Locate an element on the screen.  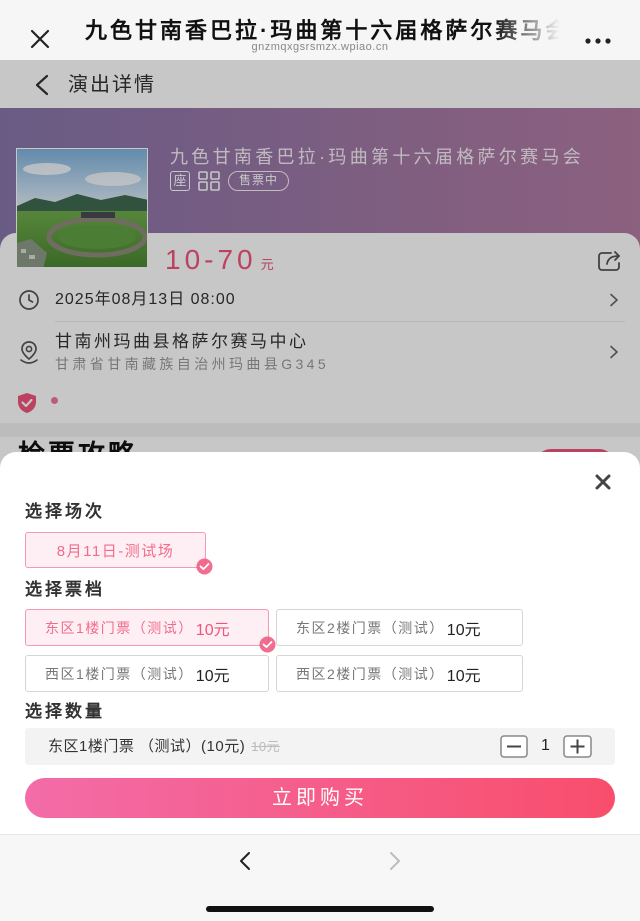
nav-back-graphic is located at coordinates (245, 861).